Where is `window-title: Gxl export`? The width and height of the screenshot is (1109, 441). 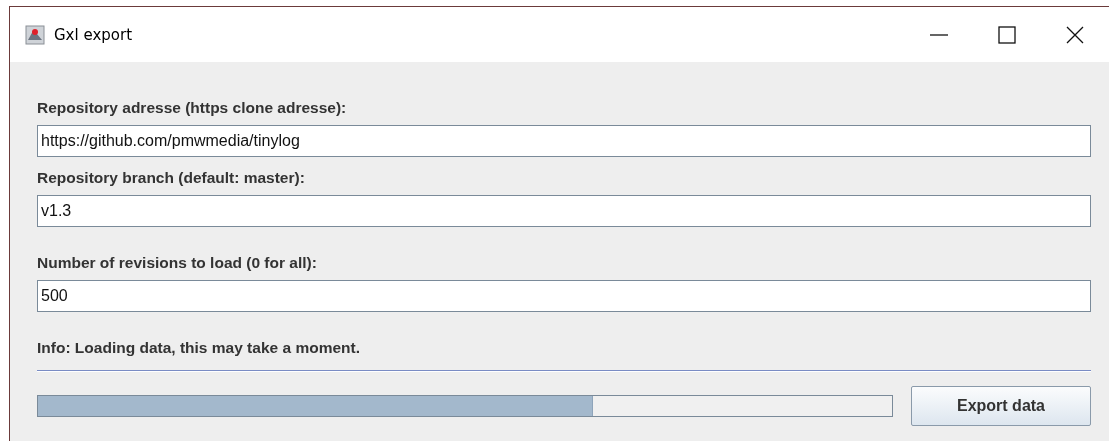
window-title: Gxl export is located at coordinates (93, 34).